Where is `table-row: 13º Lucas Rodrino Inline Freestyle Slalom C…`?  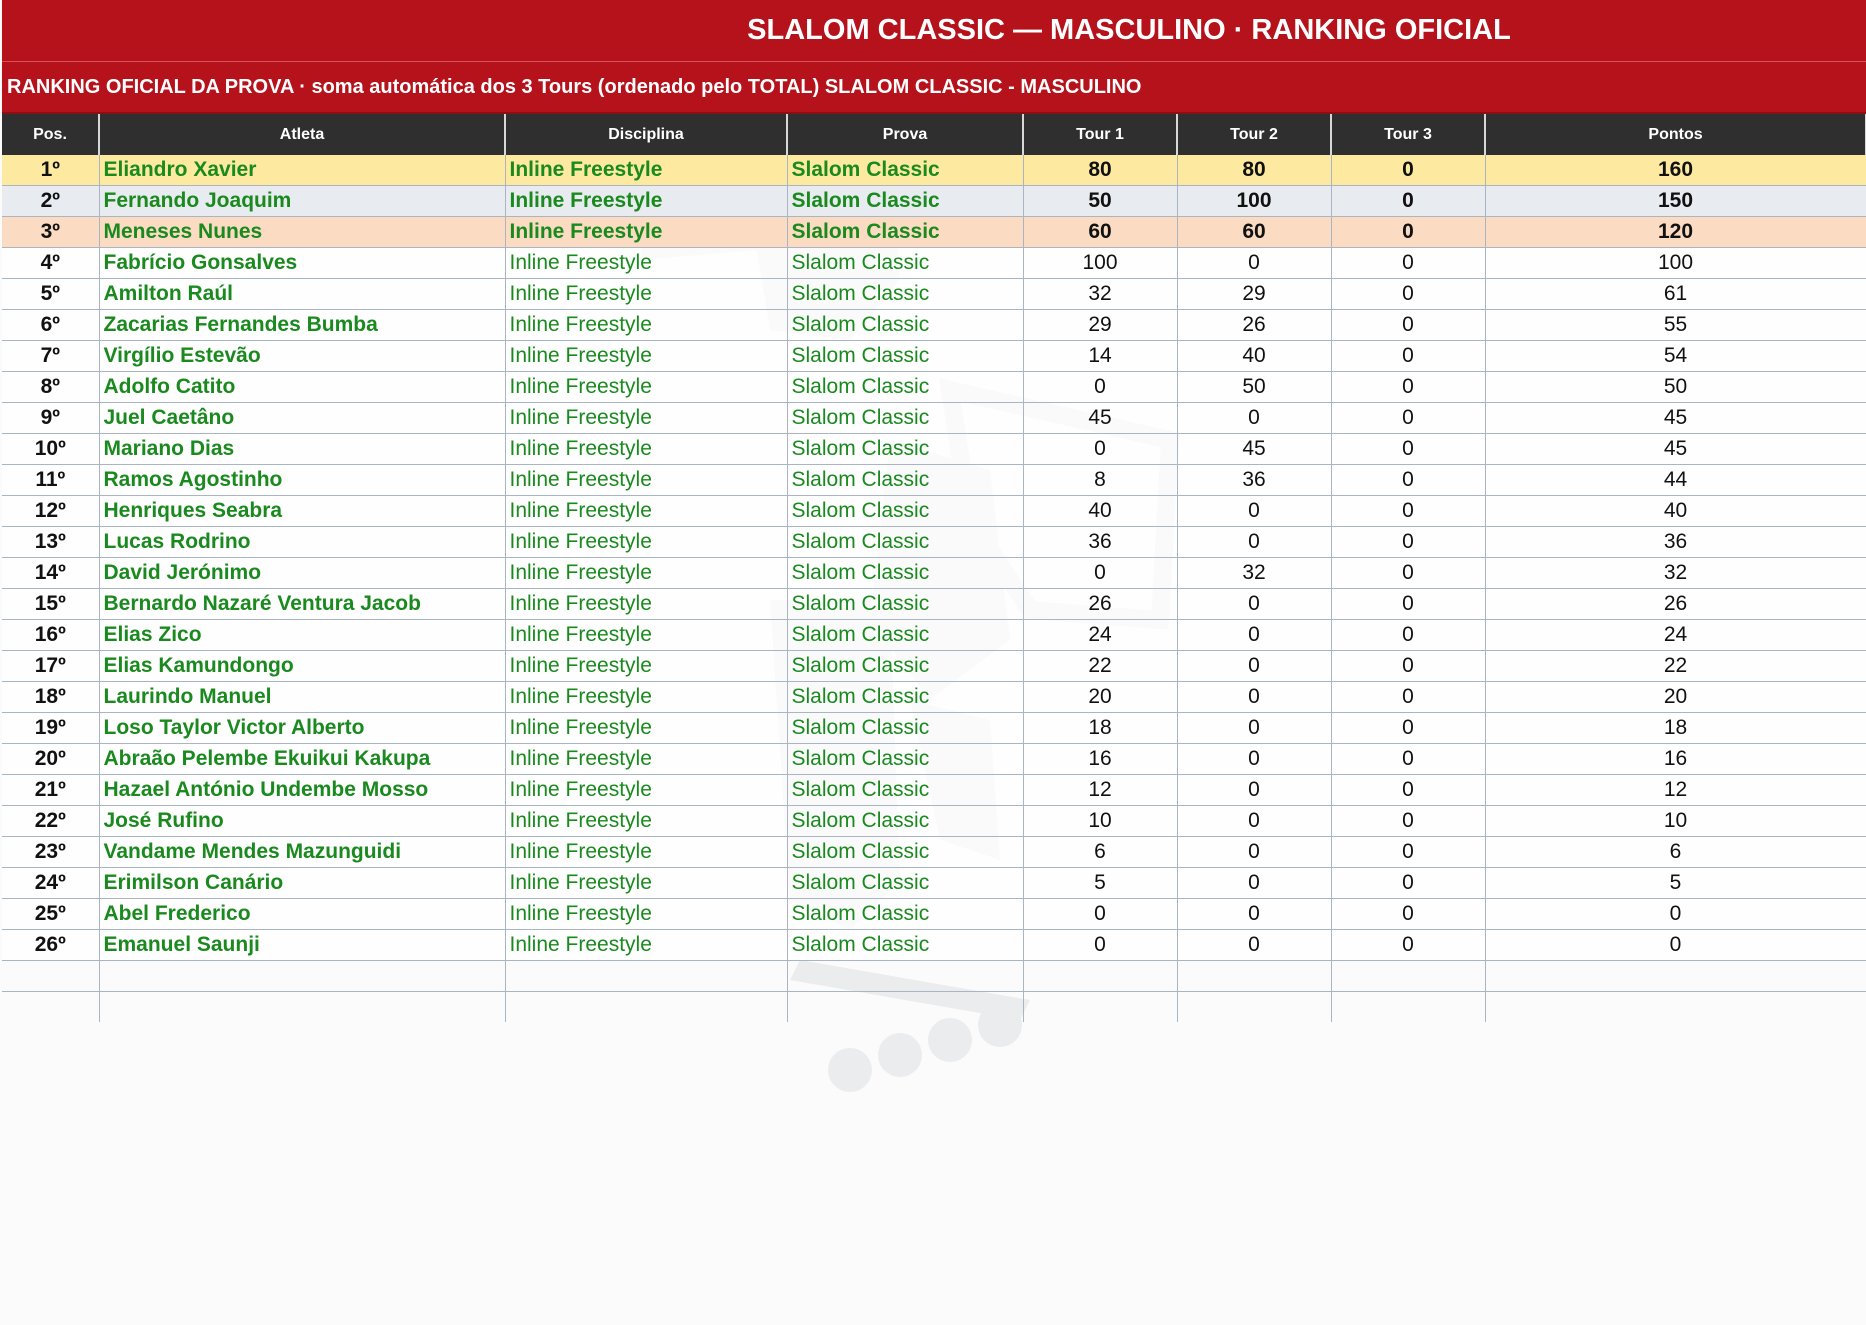
table-row: 13º Lucas Rodrino Inline Freestyle Slalom C… is located at coordinates (934, 542).